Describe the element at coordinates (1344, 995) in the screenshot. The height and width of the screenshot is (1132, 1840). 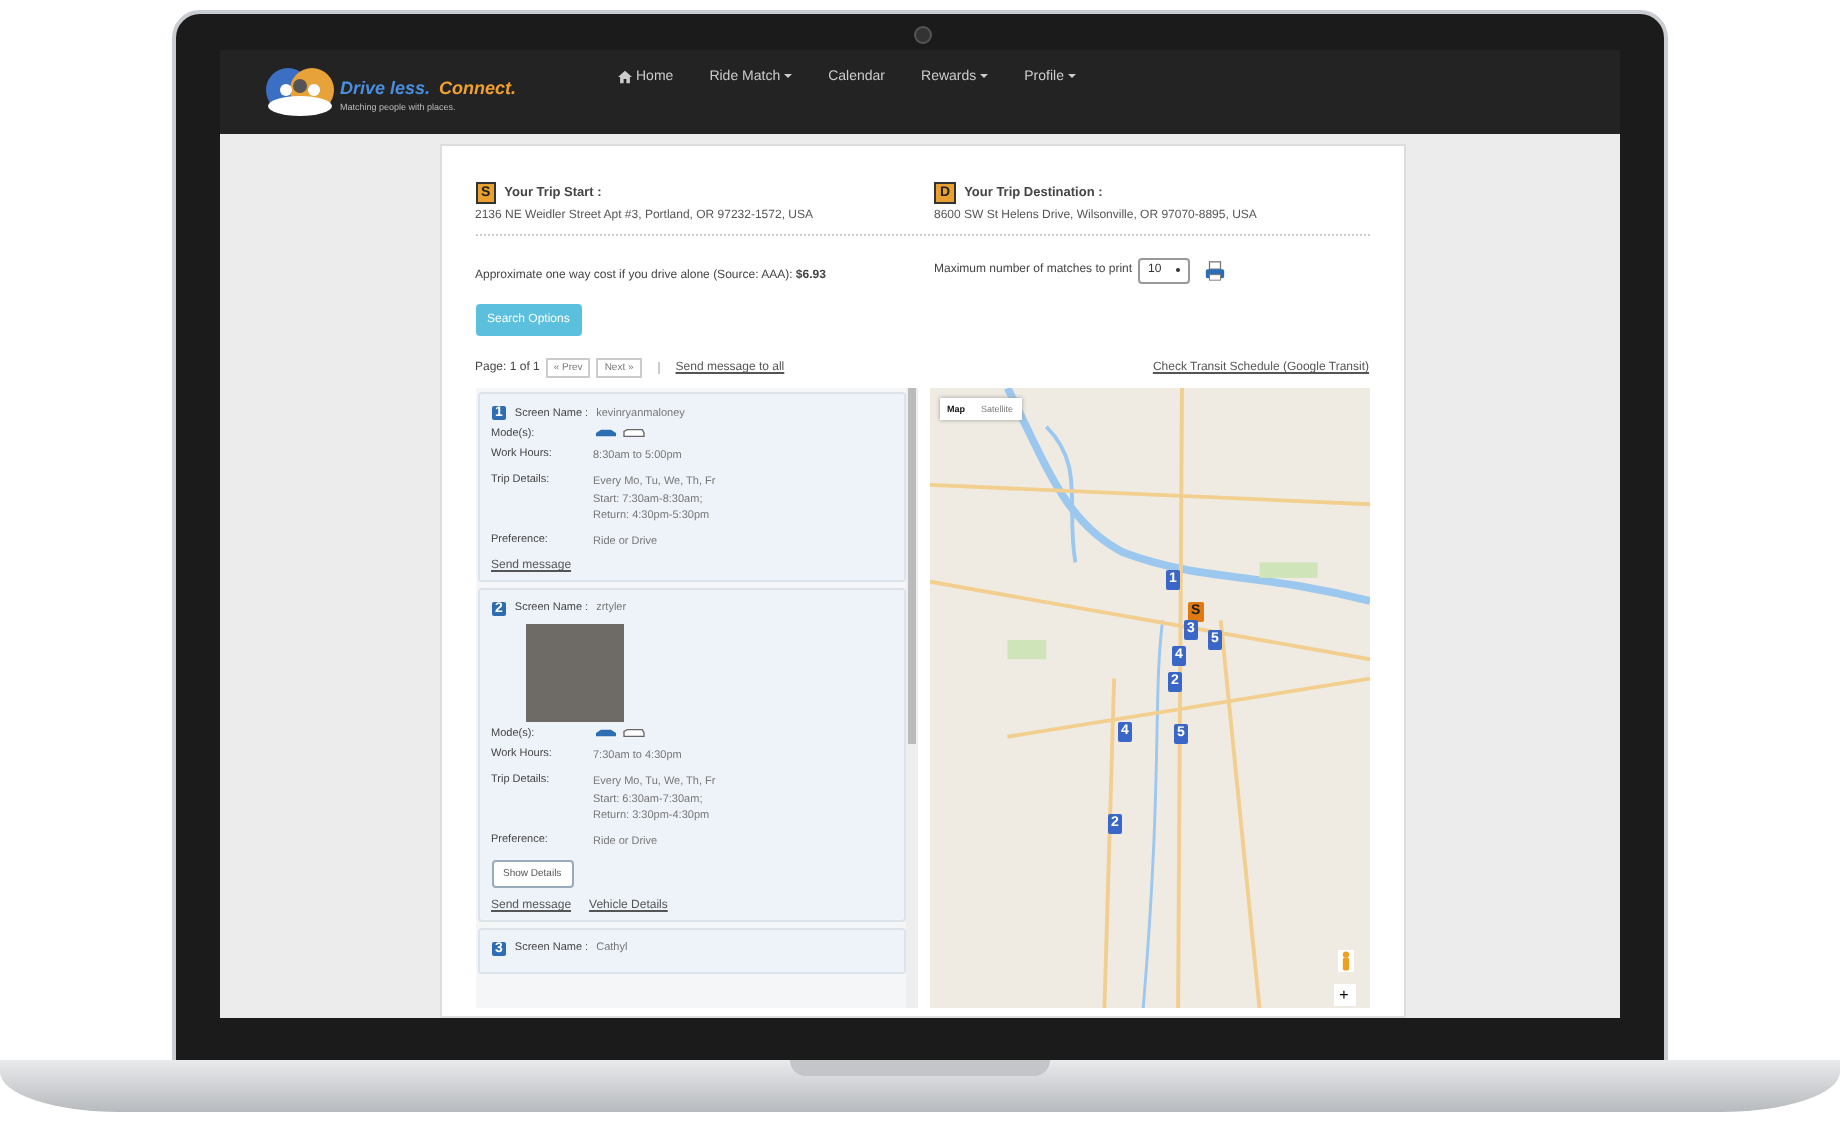
I see `zoom-in-button: +` at that location.